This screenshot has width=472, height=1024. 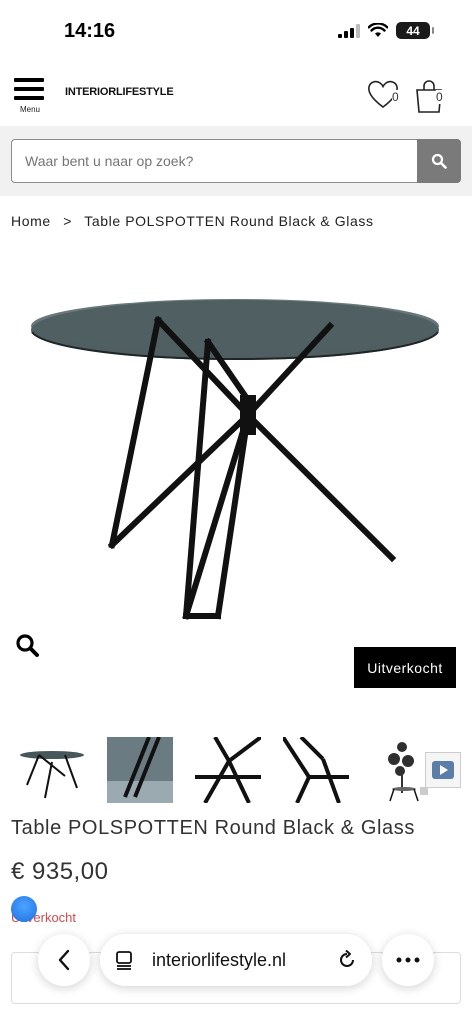 I want to click on menu-button: Menu, so click(x=30, y=96).